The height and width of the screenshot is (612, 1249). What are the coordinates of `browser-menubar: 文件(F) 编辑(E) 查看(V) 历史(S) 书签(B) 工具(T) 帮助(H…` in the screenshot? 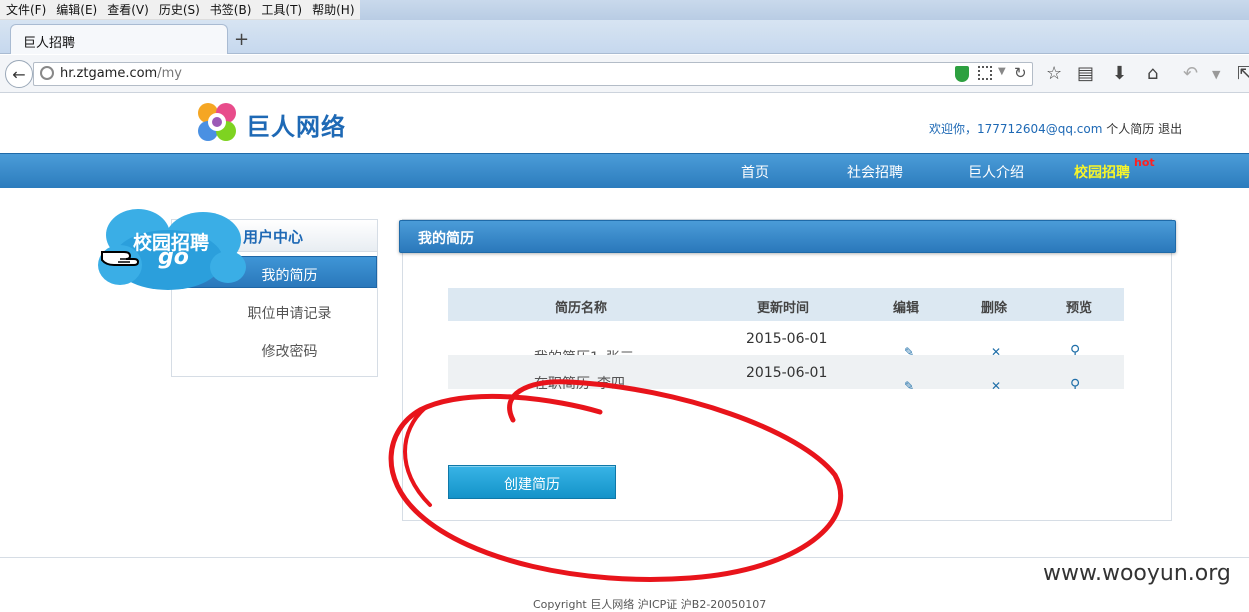 It's located at (180, 10).